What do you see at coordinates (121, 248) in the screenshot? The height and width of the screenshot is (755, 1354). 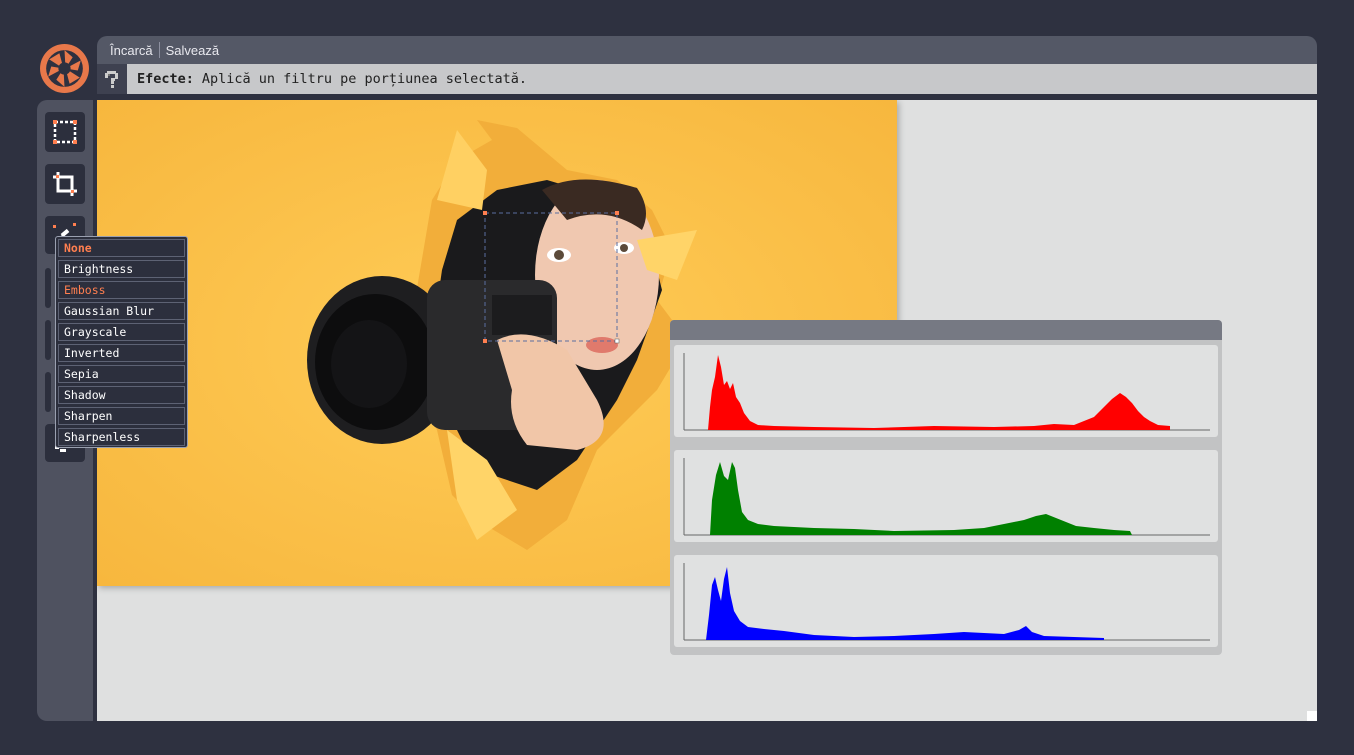 I see `effect-option-none: None` at bounding box center [121, 248].